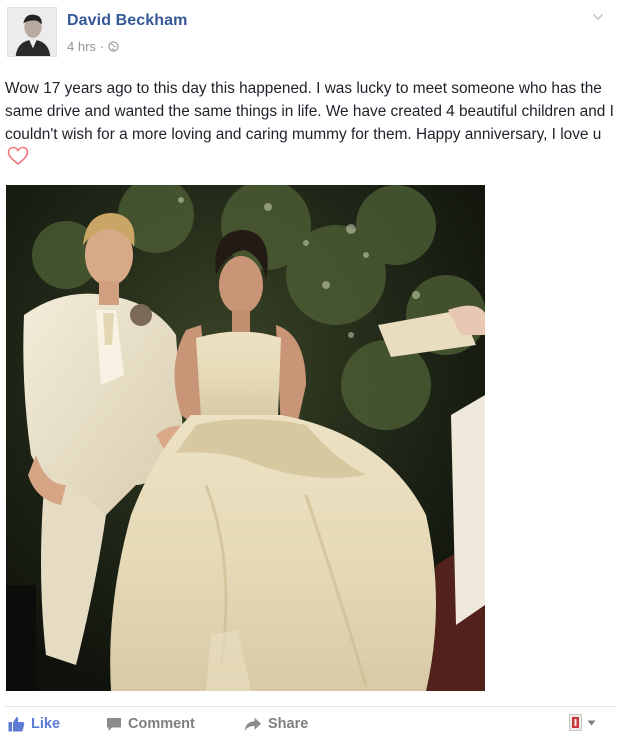  I want to click on comment-label: Comment, so click(161, 724).